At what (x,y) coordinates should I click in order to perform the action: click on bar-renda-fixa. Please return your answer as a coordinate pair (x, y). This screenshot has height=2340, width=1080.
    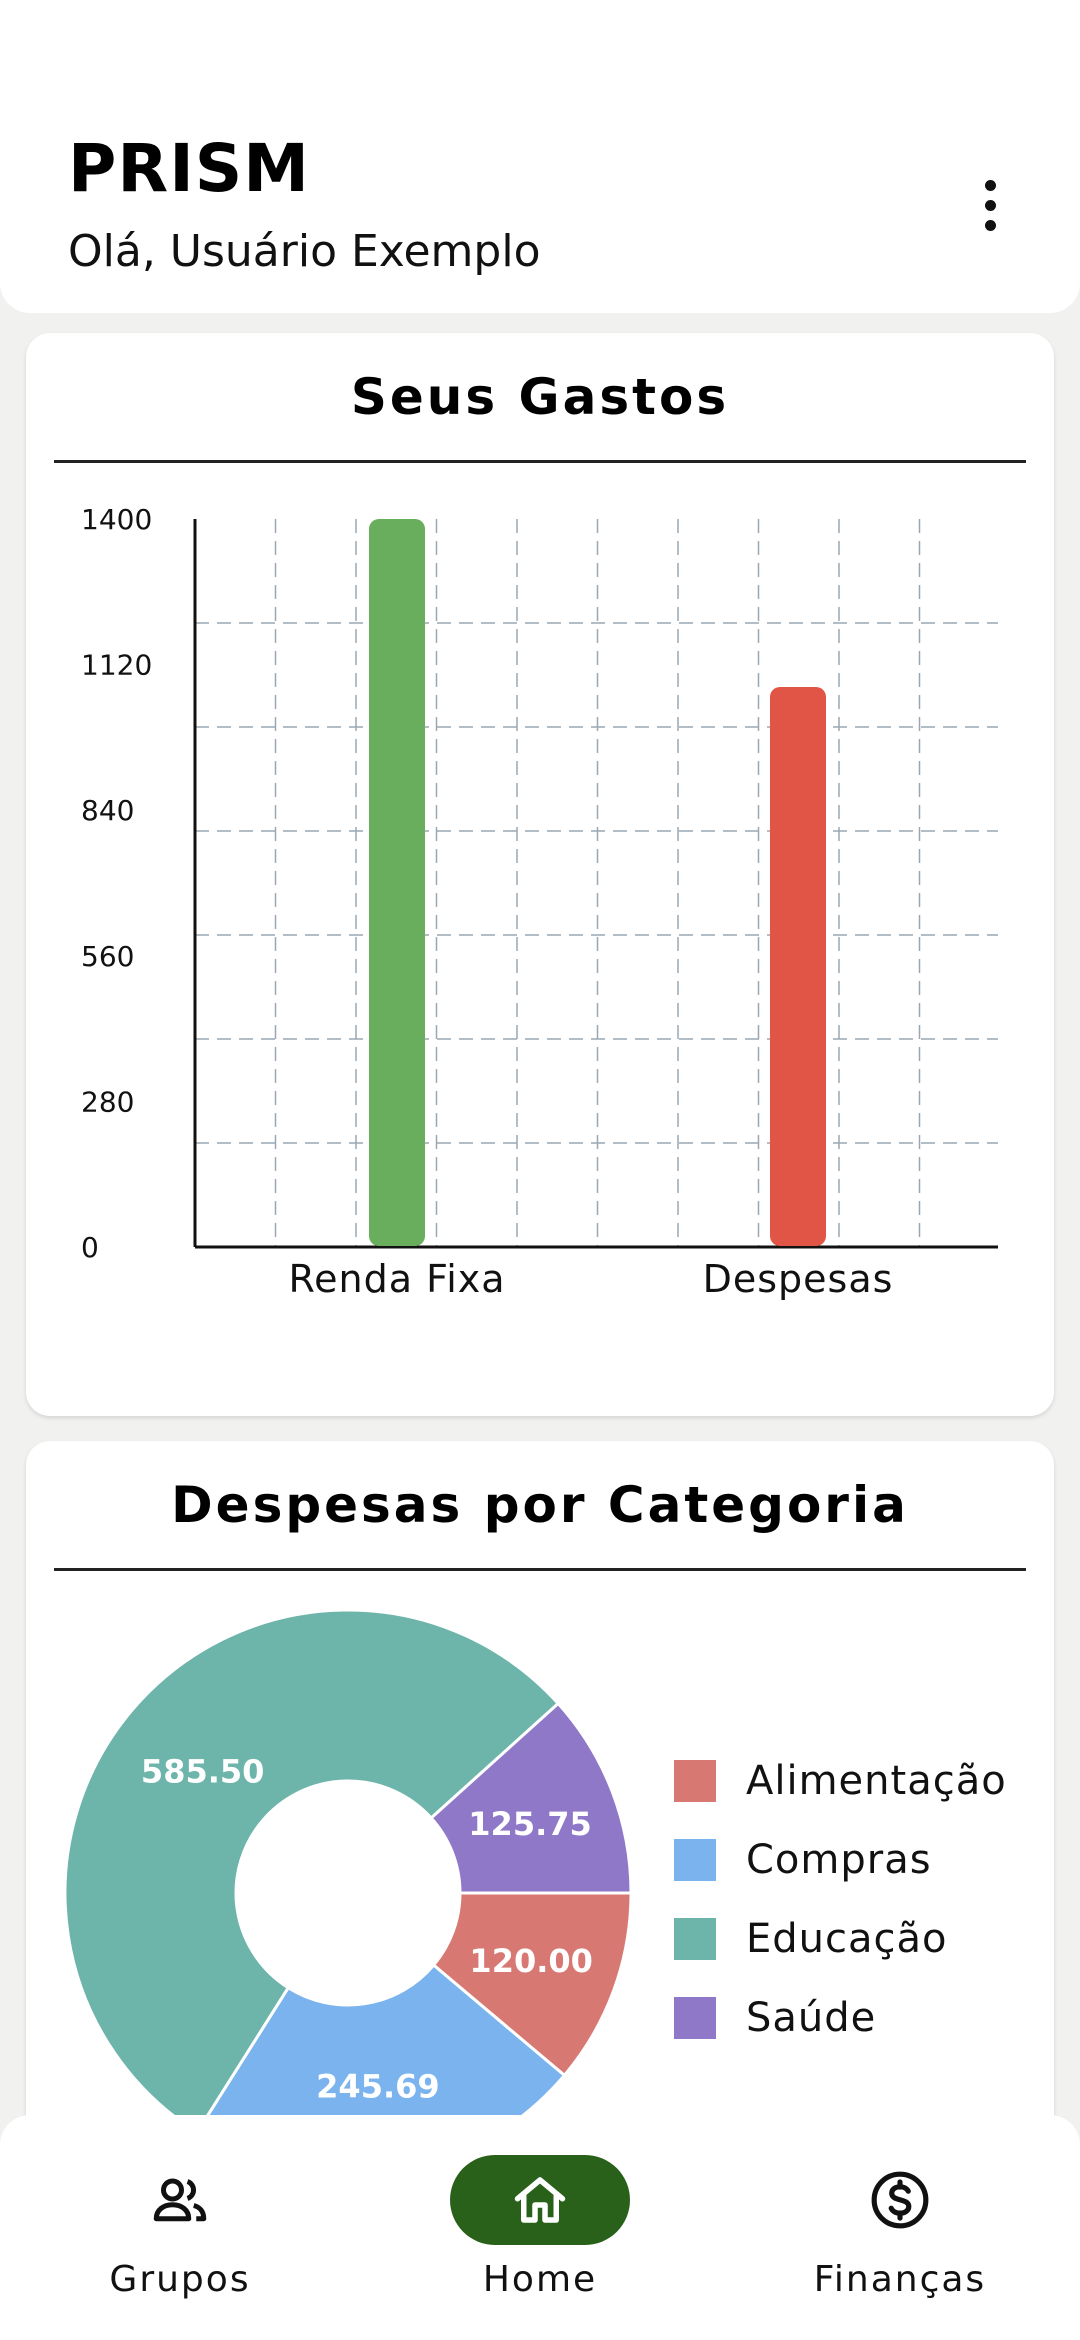
    Looking at the image, I should click on (397, 882).